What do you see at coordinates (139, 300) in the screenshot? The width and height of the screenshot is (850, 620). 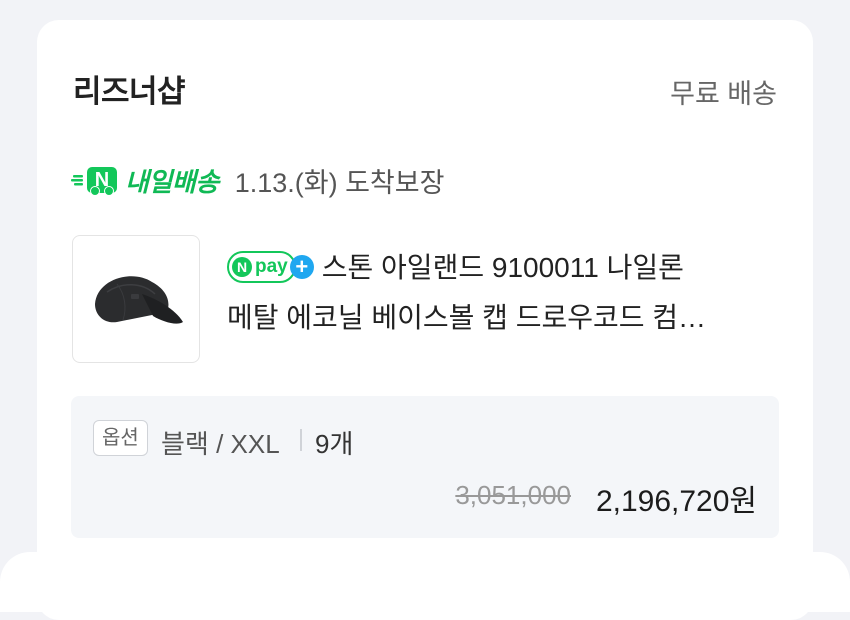 I see `baseball-cap-icon` at bounding box center [139, 300].